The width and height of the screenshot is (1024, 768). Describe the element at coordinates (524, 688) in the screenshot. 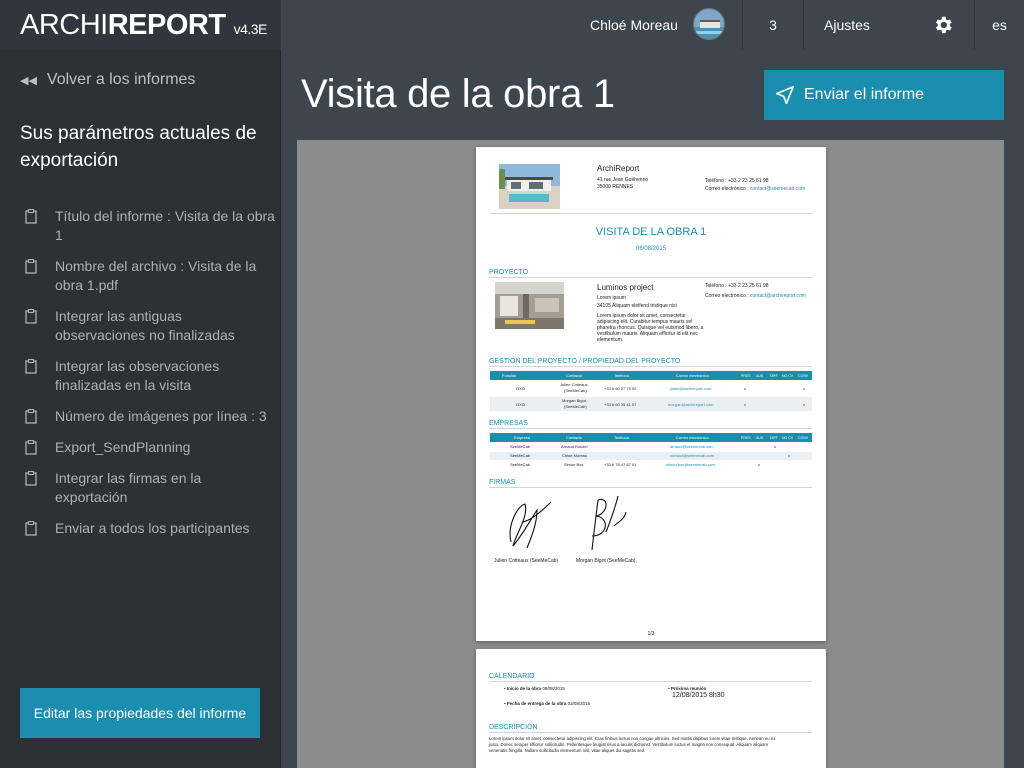

I see `calendar-label: Inicio de la obra` at that location.